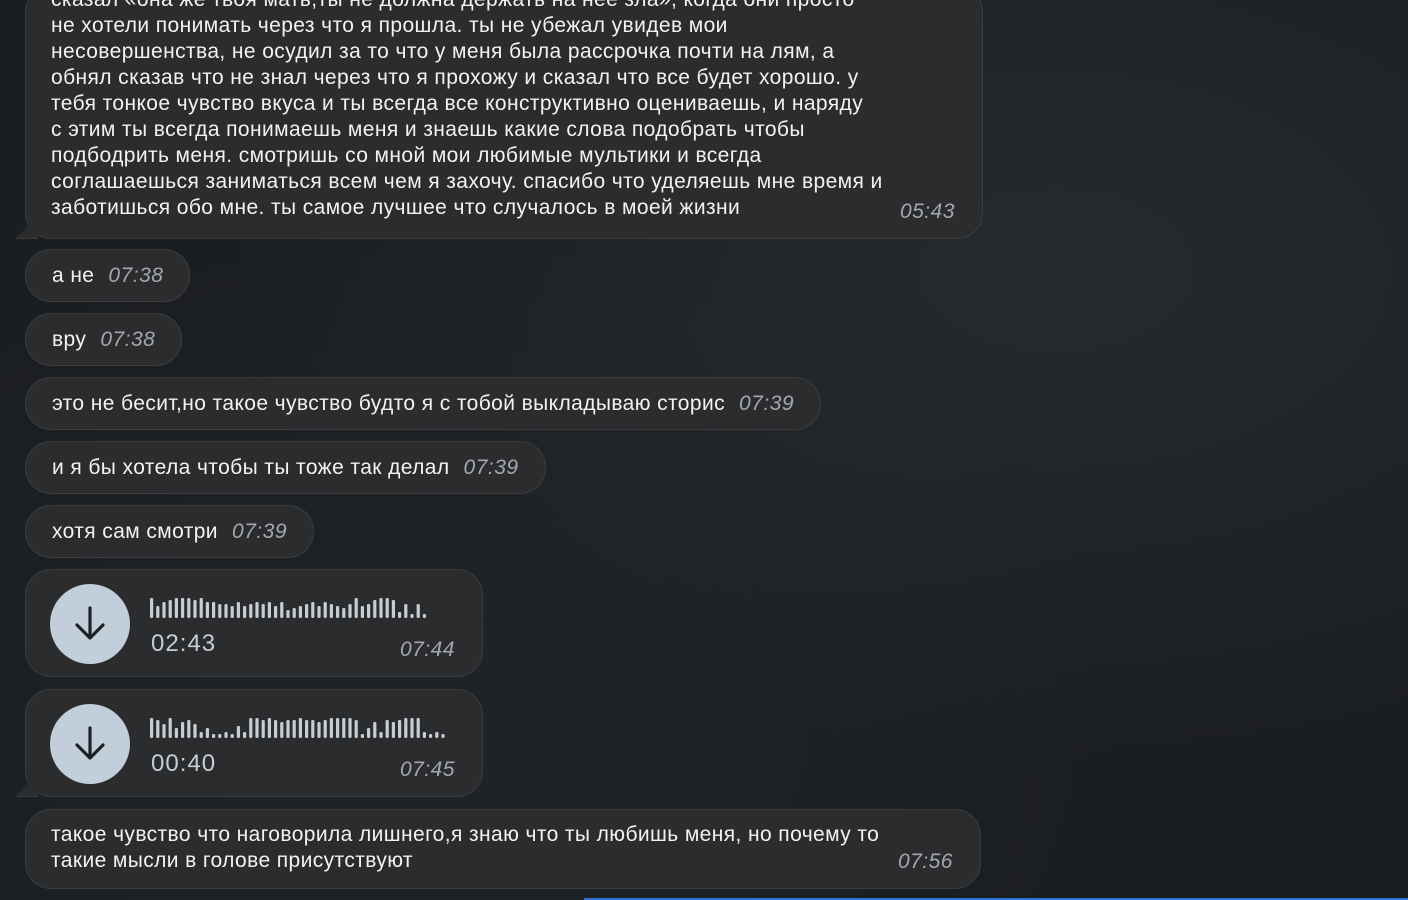 This screenshot has width=1408, height=900. I want to click on message-bubble: вру 07:38, so click(104, 339).